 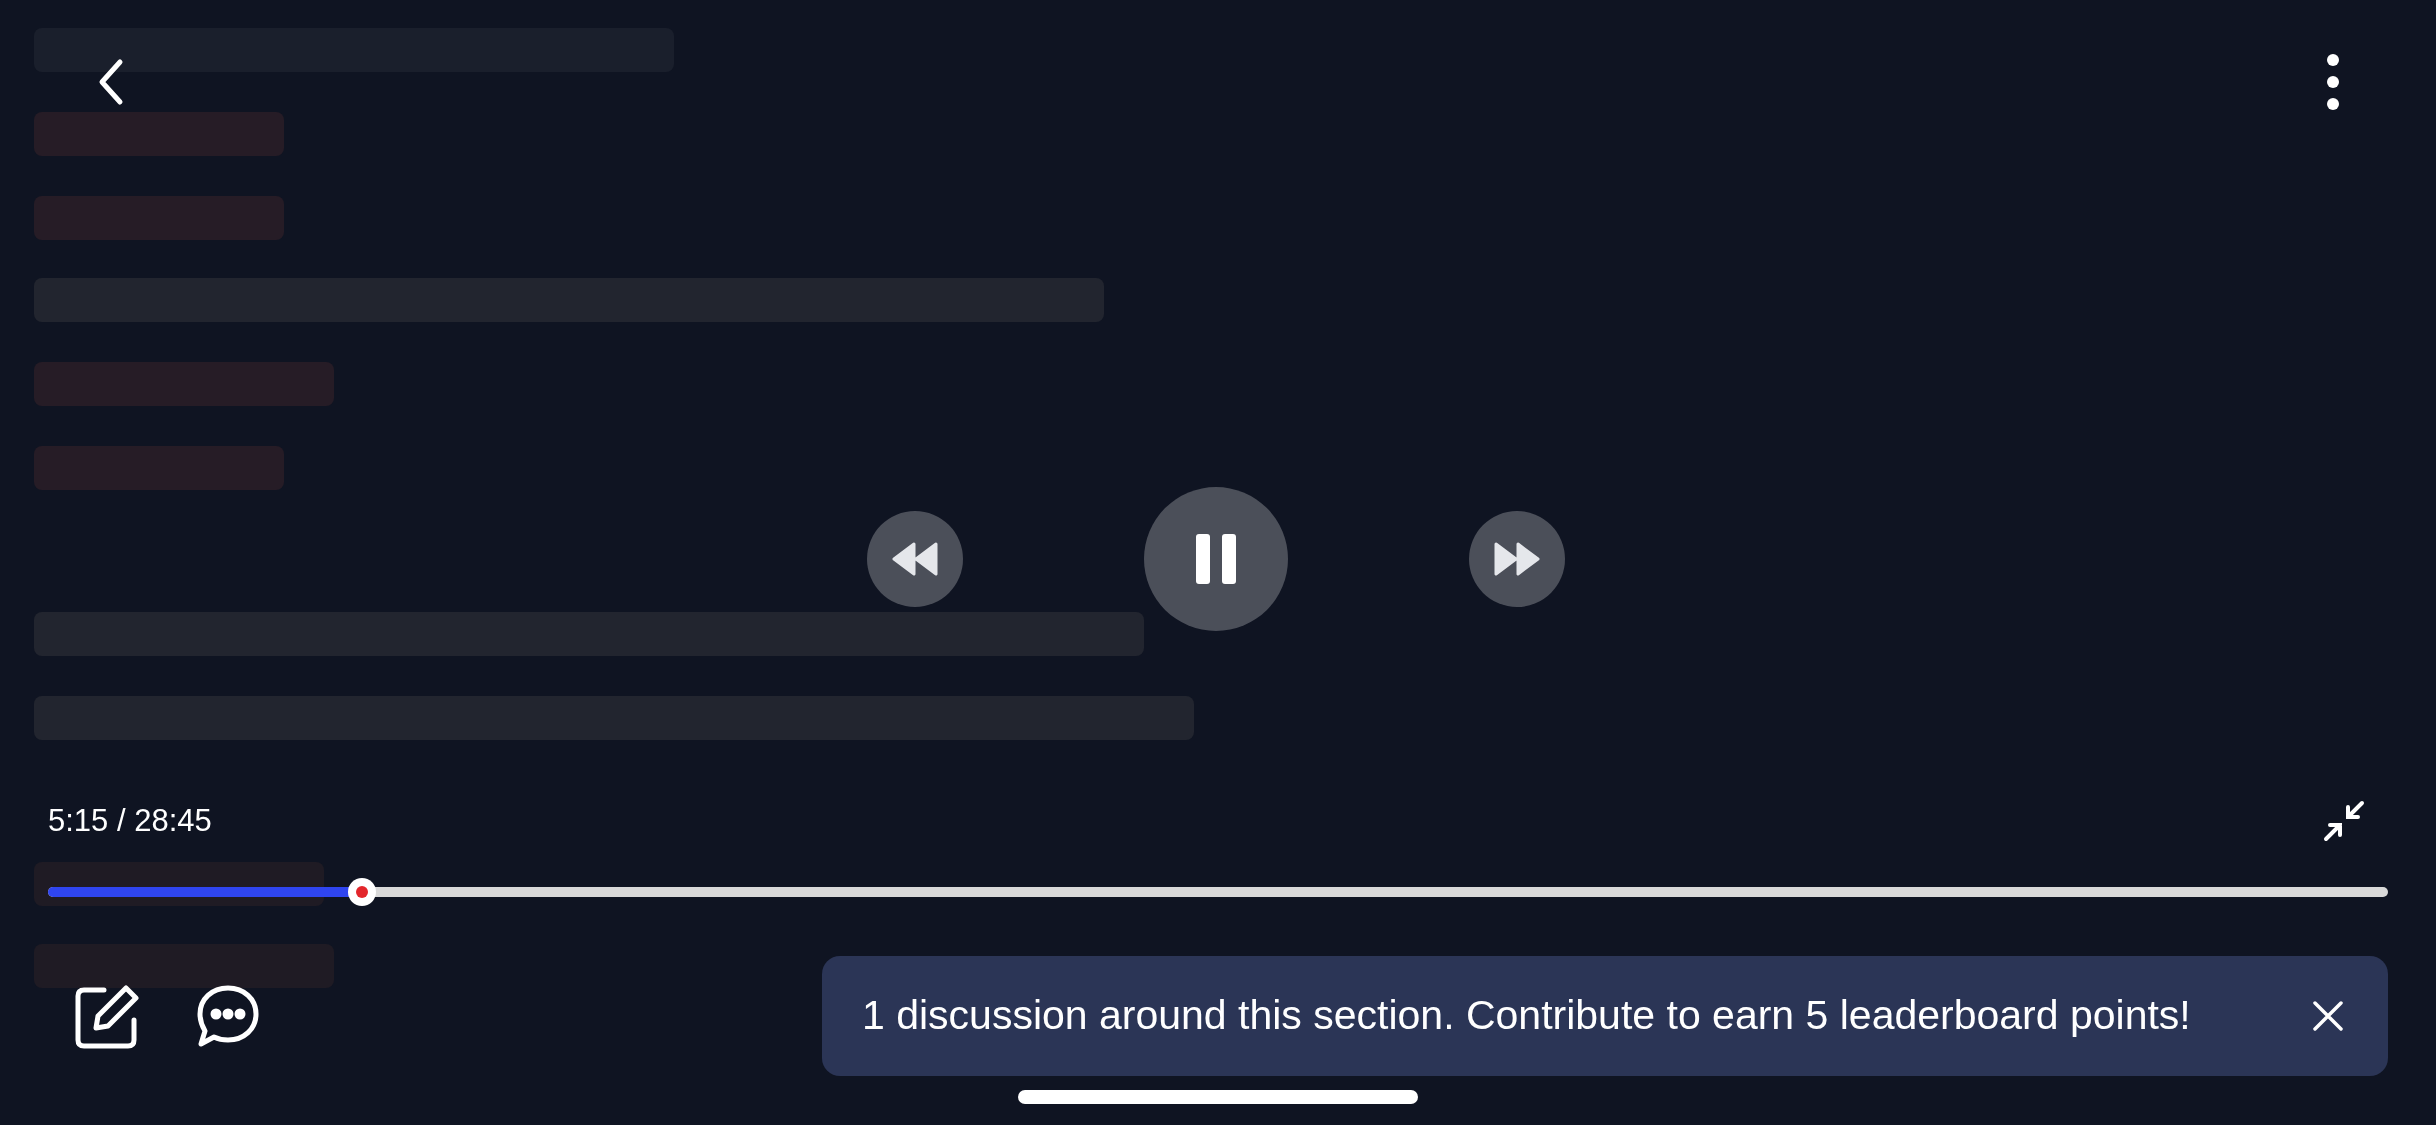 What do you see at coordinates (915, 559) in the screenshot?
I see `rewind-icon` at bounding box center [915, 559].